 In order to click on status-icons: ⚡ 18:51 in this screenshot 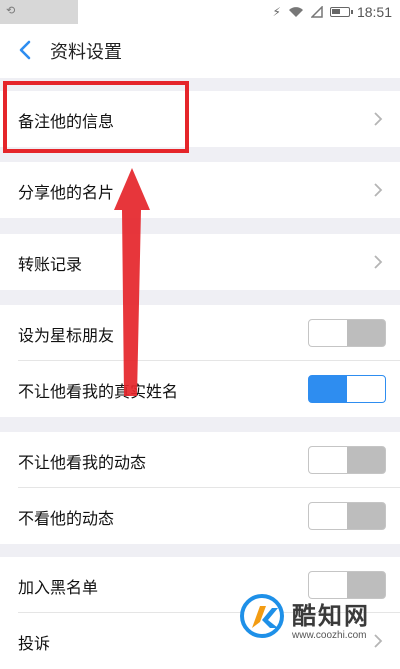, I will do `click(332, 12)`.